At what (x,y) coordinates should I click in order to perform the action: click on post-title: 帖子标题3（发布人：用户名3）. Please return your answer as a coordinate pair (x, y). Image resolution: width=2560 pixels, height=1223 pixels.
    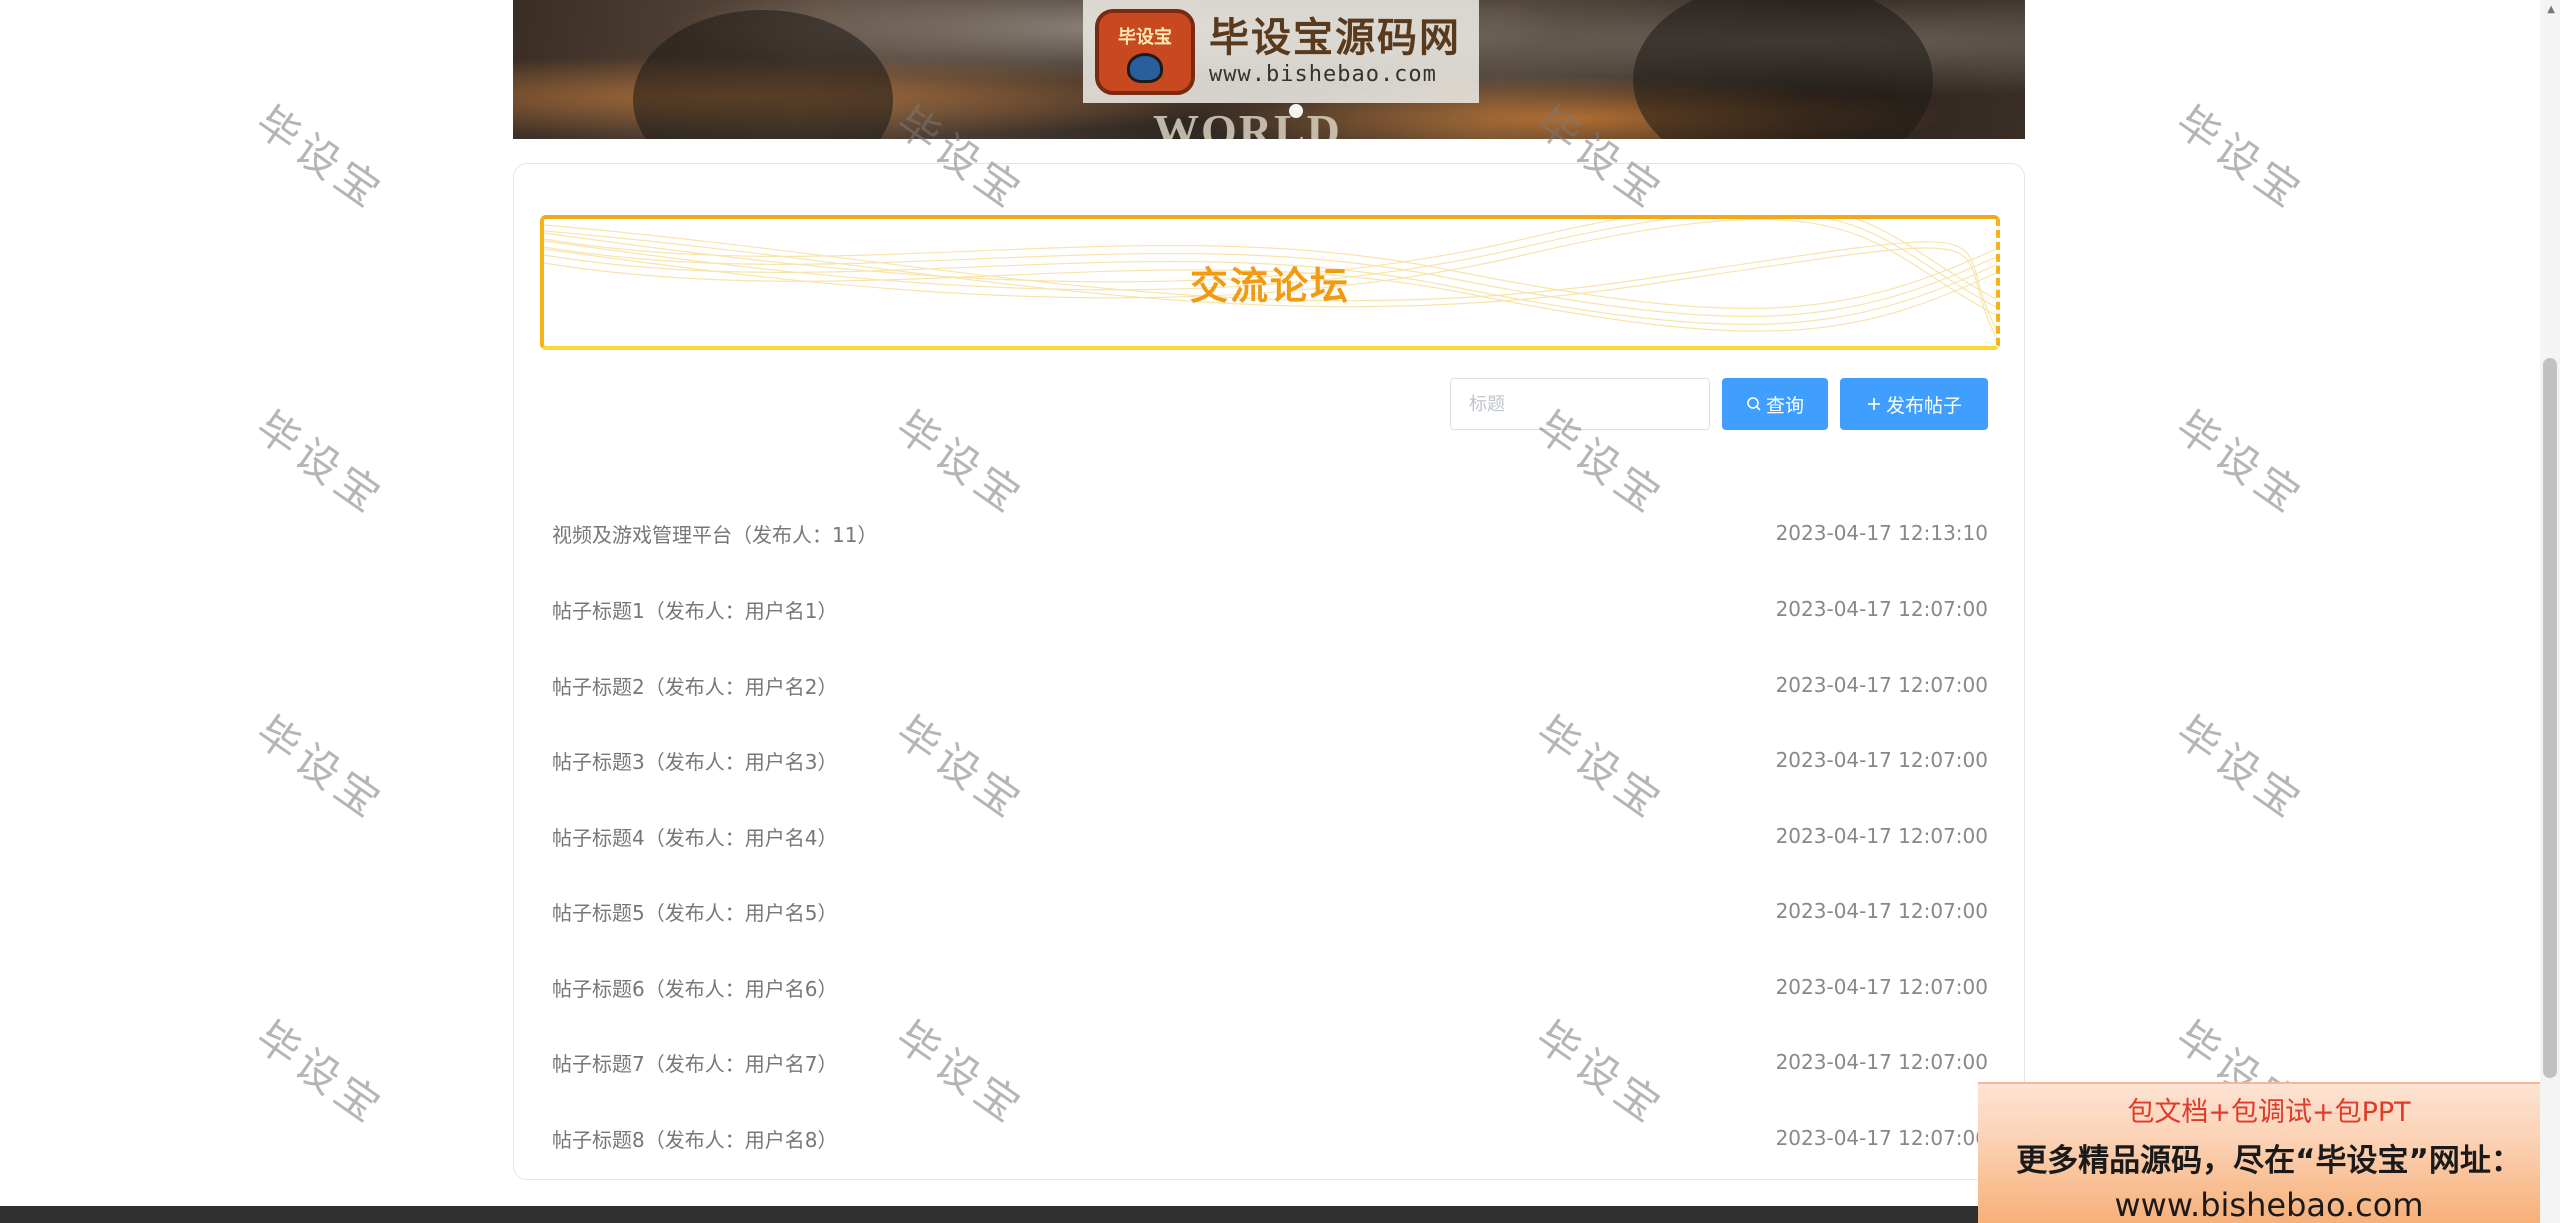
    Looking at the image, I should click on (695, 761).